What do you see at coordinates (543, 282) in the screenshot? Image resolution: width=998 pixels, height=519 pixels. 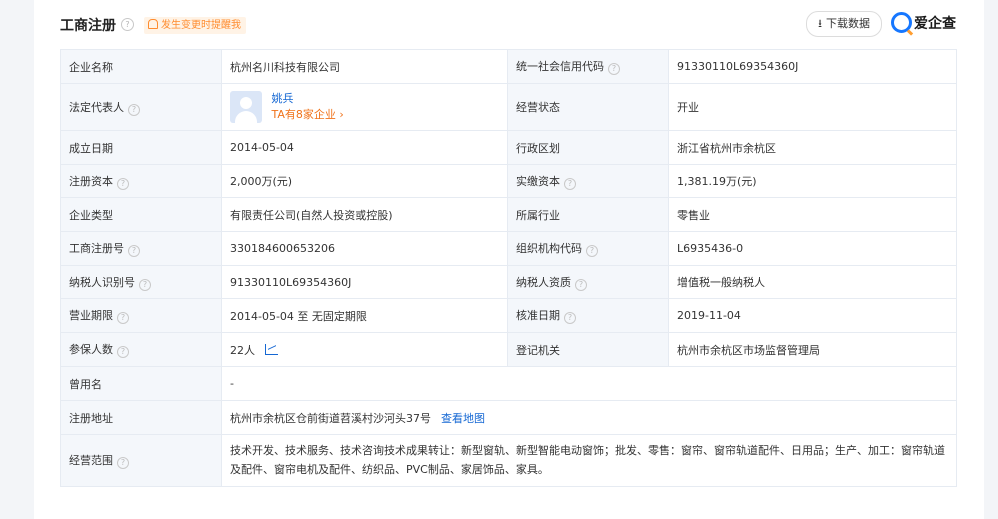 I see `label-text: 纳税人资质` at bounding box center [543, 282].